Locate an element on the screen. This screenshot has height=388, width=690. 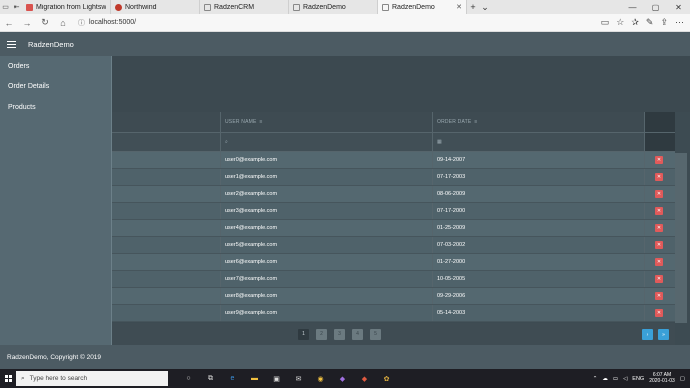
tab-back-icon: ⇤ is located at coordinates (16, 7).